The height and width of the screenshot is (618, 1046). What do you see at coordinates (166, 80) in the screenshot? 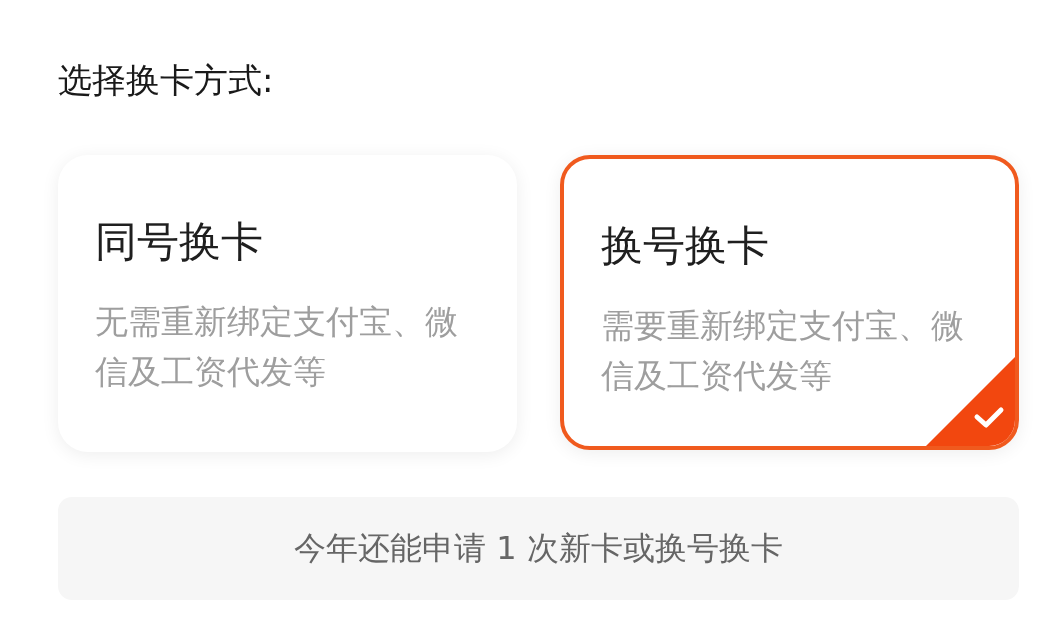
I see `section-heading: 选择换卡方式:` at bounding box center [166, 80].